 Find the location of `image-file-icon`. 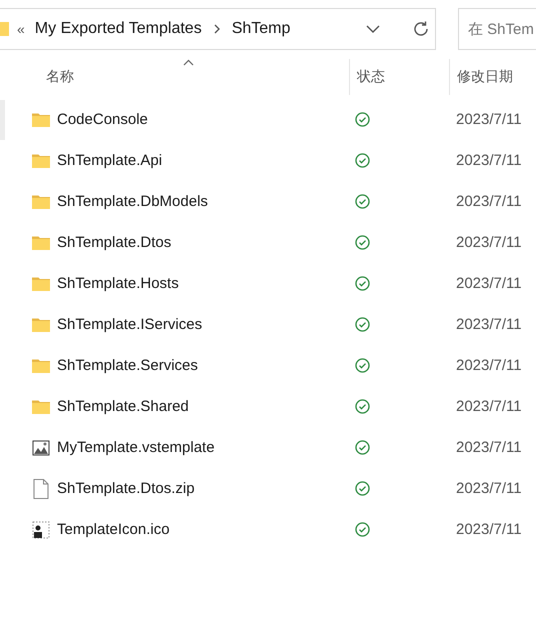

image-file-icon is located at coordinates (41, 447).